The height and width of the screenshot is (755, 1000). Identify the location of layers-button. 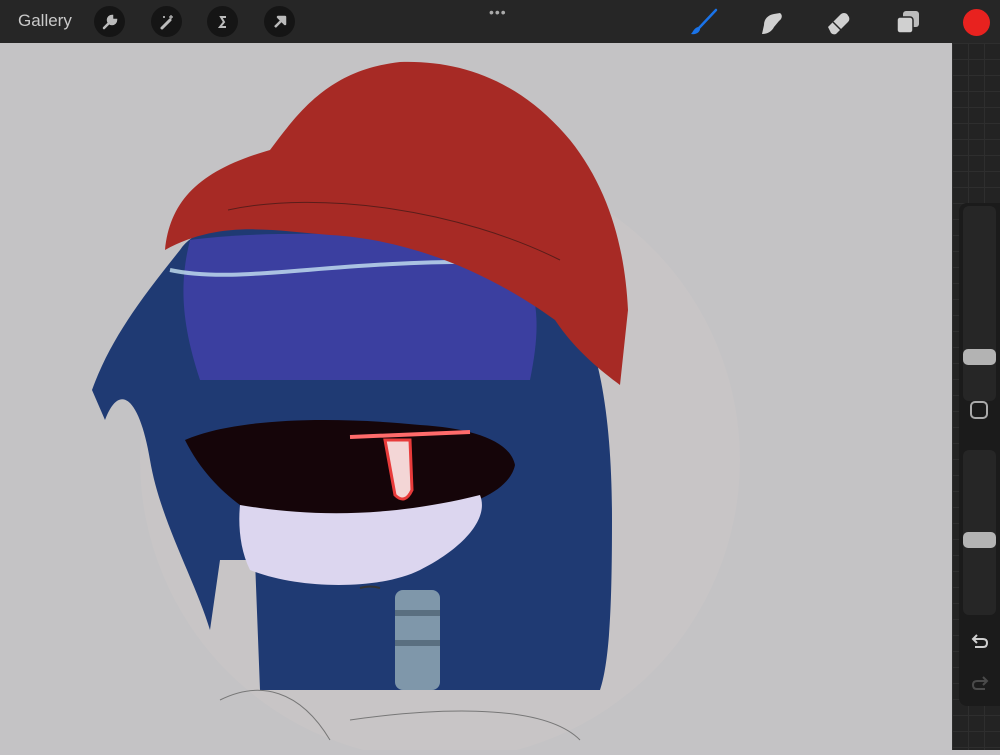
(908, 22).